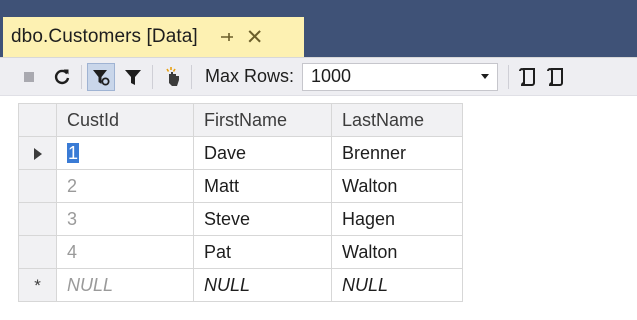 Image resolution: width=637 pixels, height=320 pixels. Describe the element at coordinates (262, 120) in the screenshot. I see `column-header-firstname: FirstName` at that location.